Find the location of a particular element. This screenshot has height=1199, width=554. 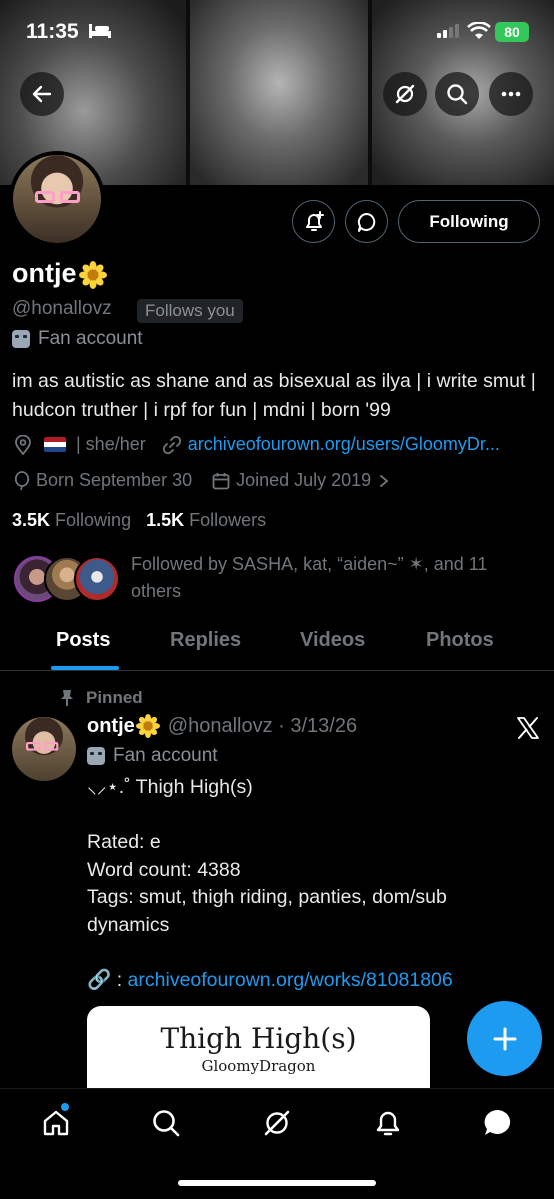

status-bar: 11:35 80 is located at coordinates (277, 32).